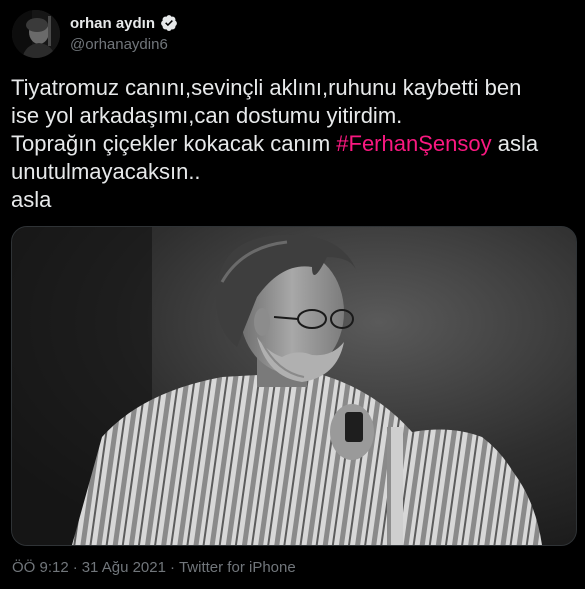 The image size is (585, 589). I want to click on tweet-line: ise yol arkadaşımı,can dostumu yitirdim., so click(207, 115).